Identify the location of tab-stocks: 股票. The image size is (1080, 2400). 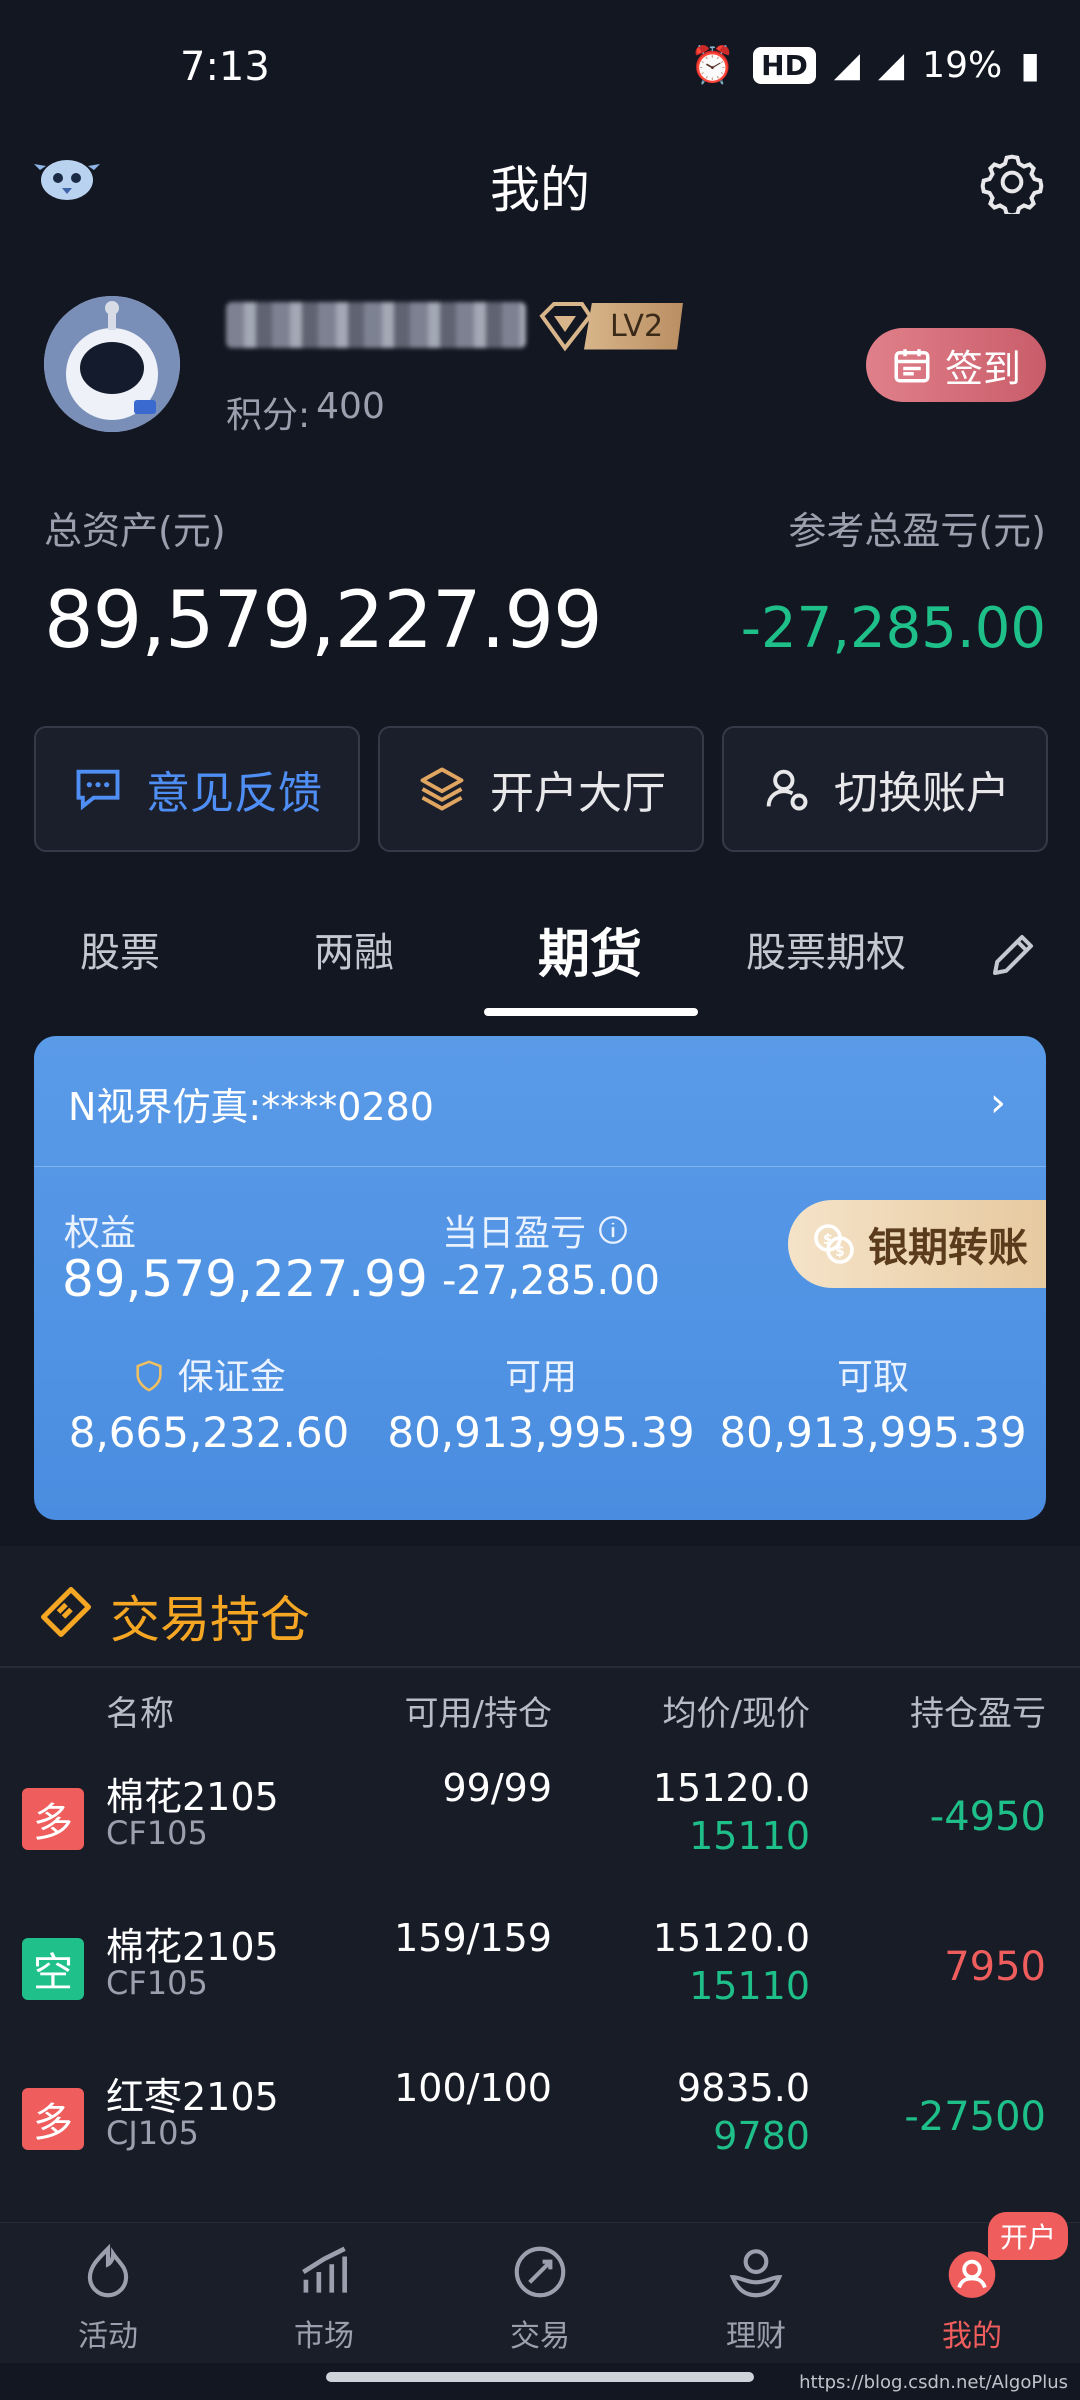
(120, 949).